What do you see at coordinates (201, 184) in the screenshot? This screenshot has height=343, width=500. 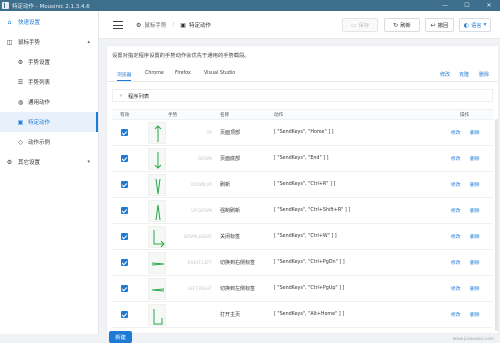 I see `gesture-code: DOWN,UP` at bounding box center [201, 184].